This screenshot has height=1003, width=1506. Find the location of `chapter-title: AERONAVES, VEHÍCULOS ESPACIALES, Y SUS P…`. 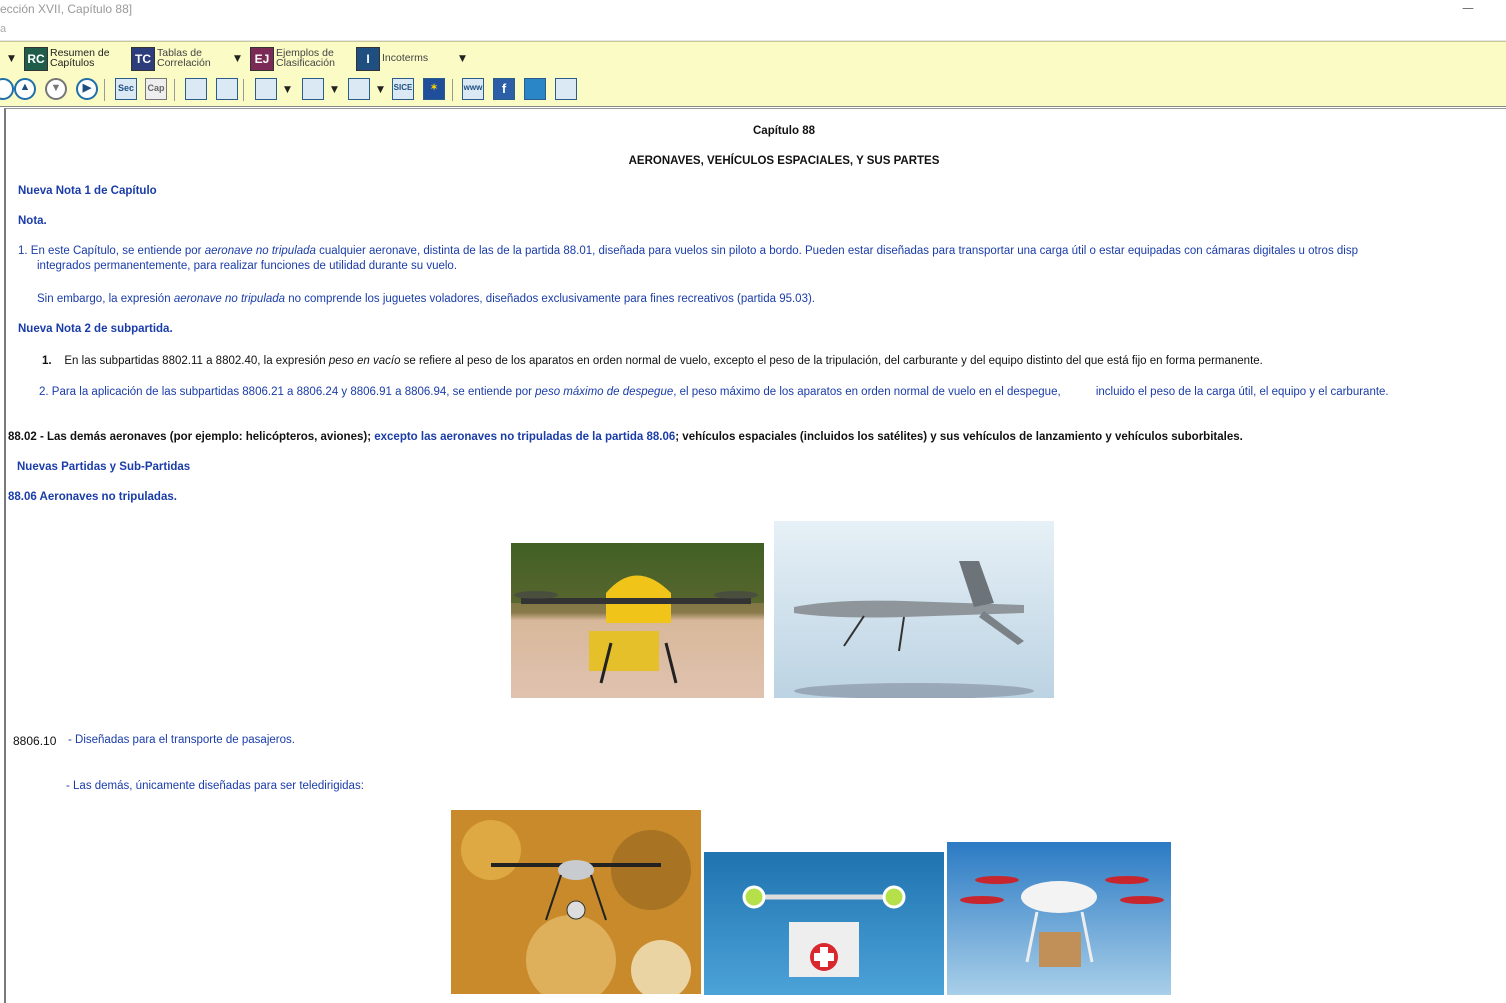

chapter-title: AERONAVES, VEHÍCULOS ESPACIALES, Y SUS P… is located at coordinates (784, 161).